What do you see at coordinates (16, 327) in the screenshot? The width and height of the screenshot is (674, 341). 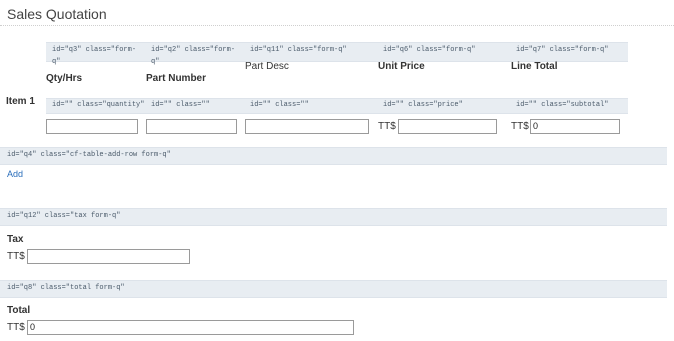 I see `total-currency: TT$` at bounding box center [16, 327].